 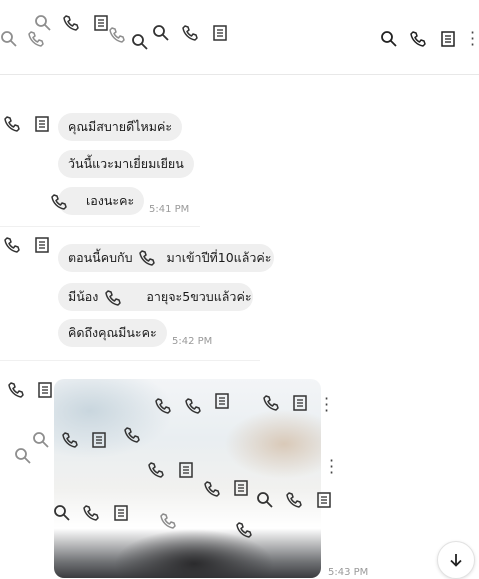 I want to click on message-text: ตอนนี้คบกับ, so click(x=100, y=257).